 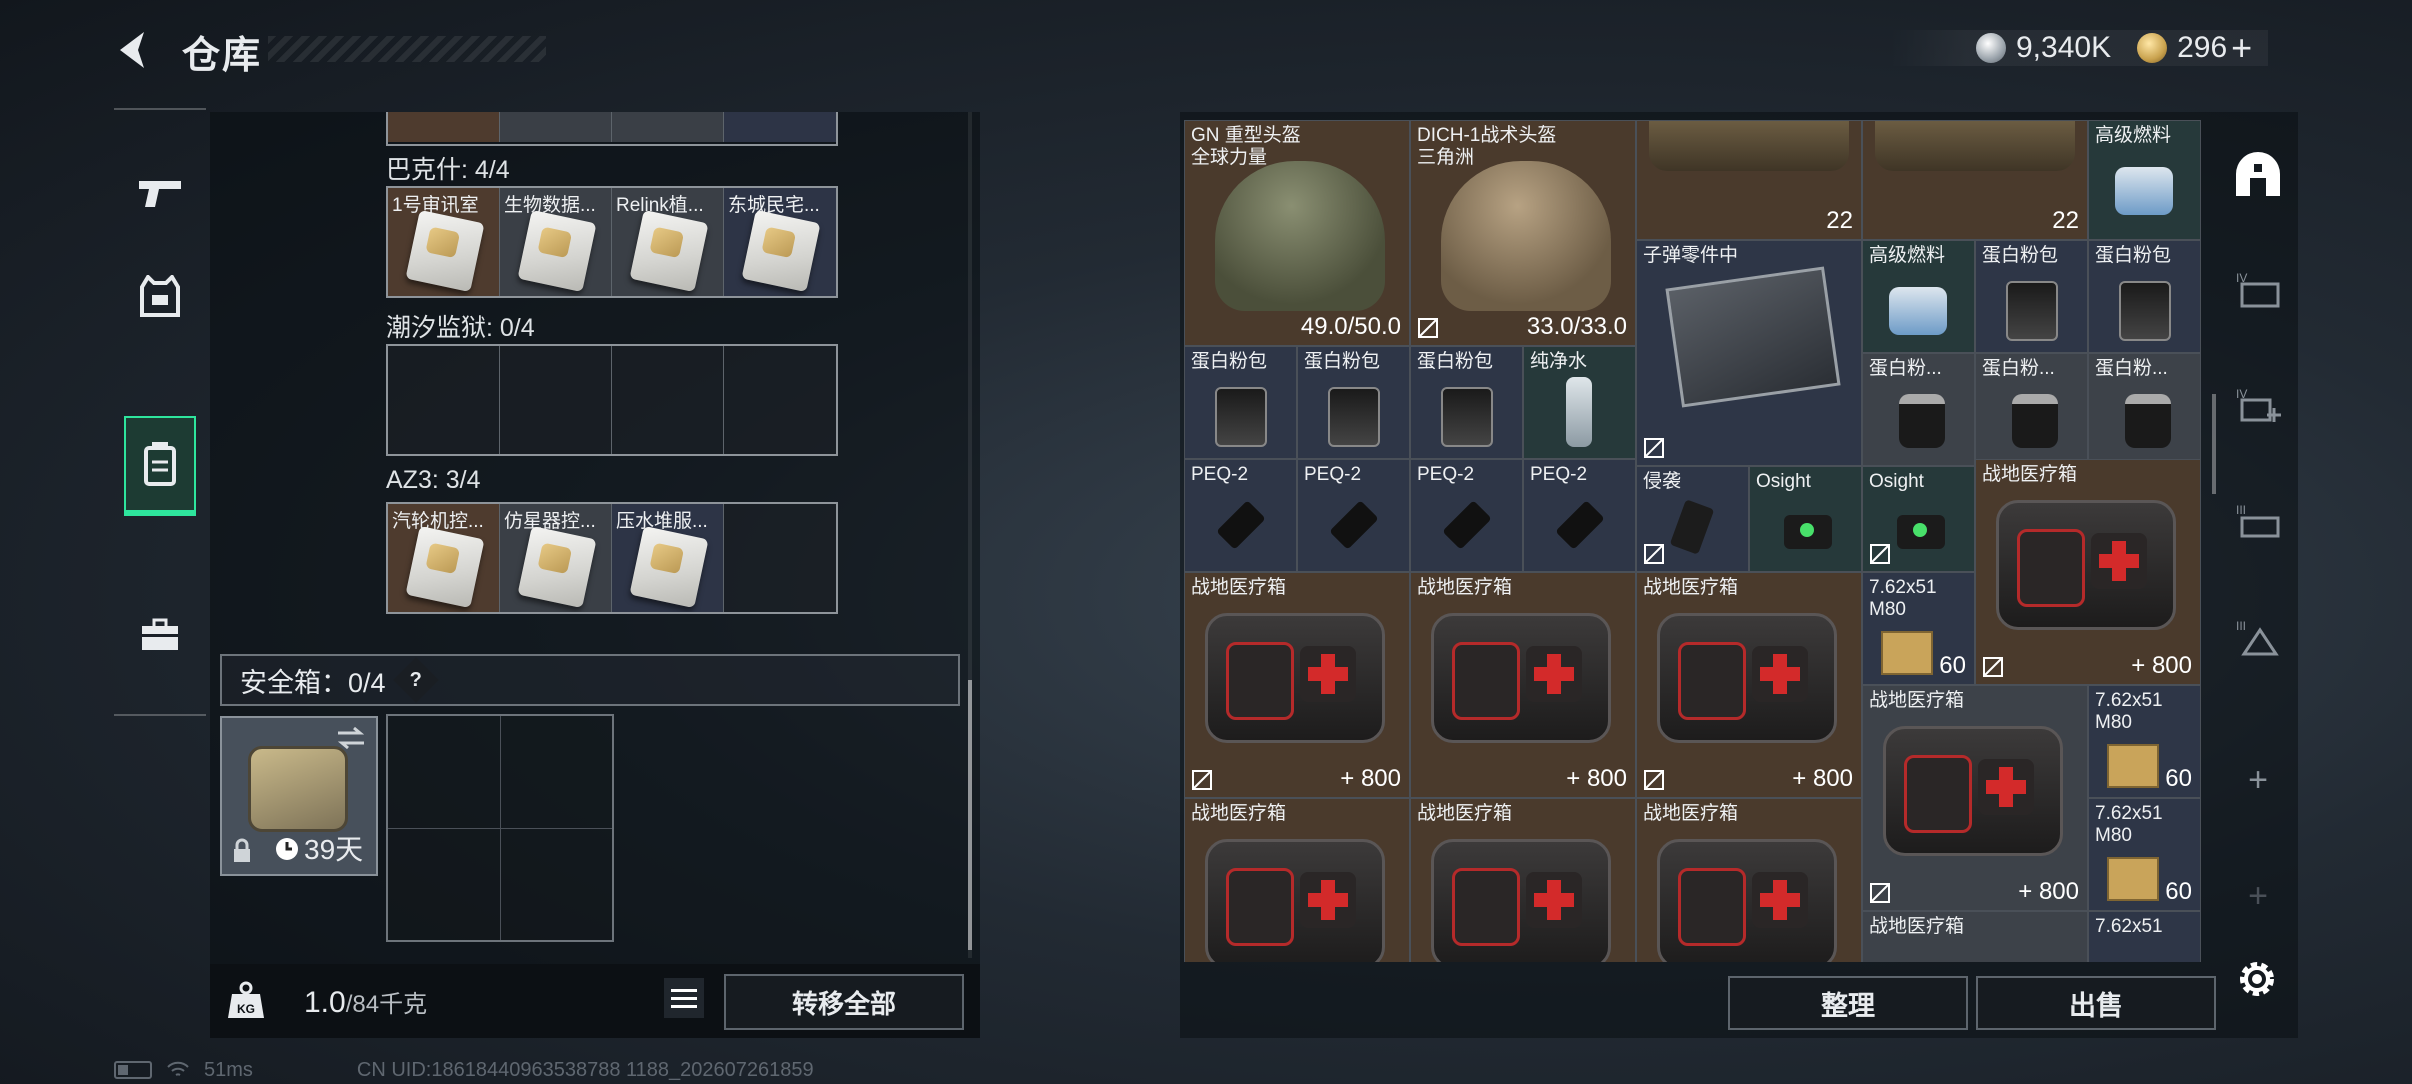 I want to click on nav-armor, so click(x=160, y=297).